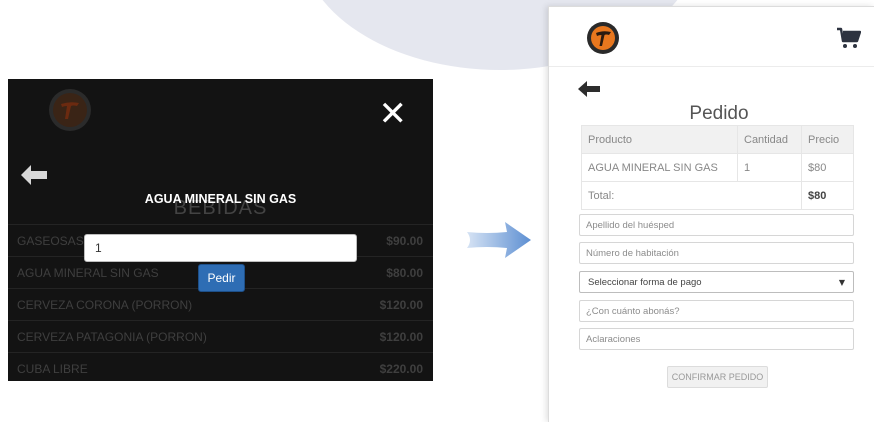  Describe the element at coordinates (691, 195) in the screenshot. I see `total-label: Total:` at that location.